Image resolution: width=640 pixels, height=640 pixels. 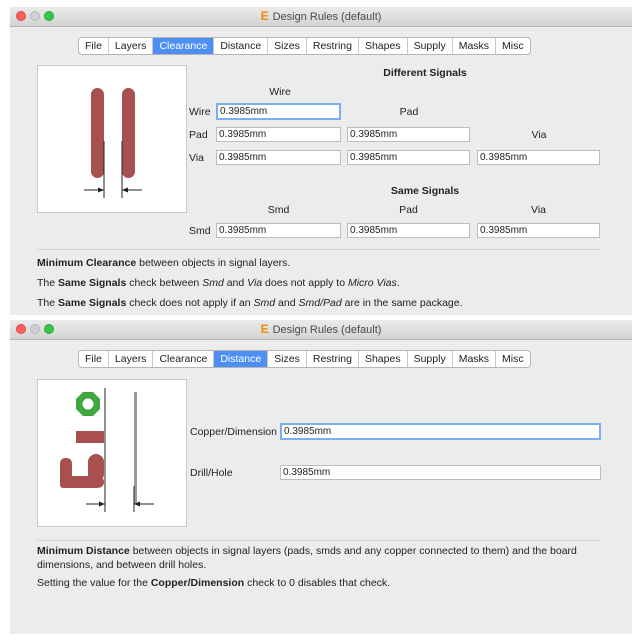 What do you see at coordinates (200, 231) in the screenshot?
I see `row-label-smd: Smd` at bounding box center [200, 231].